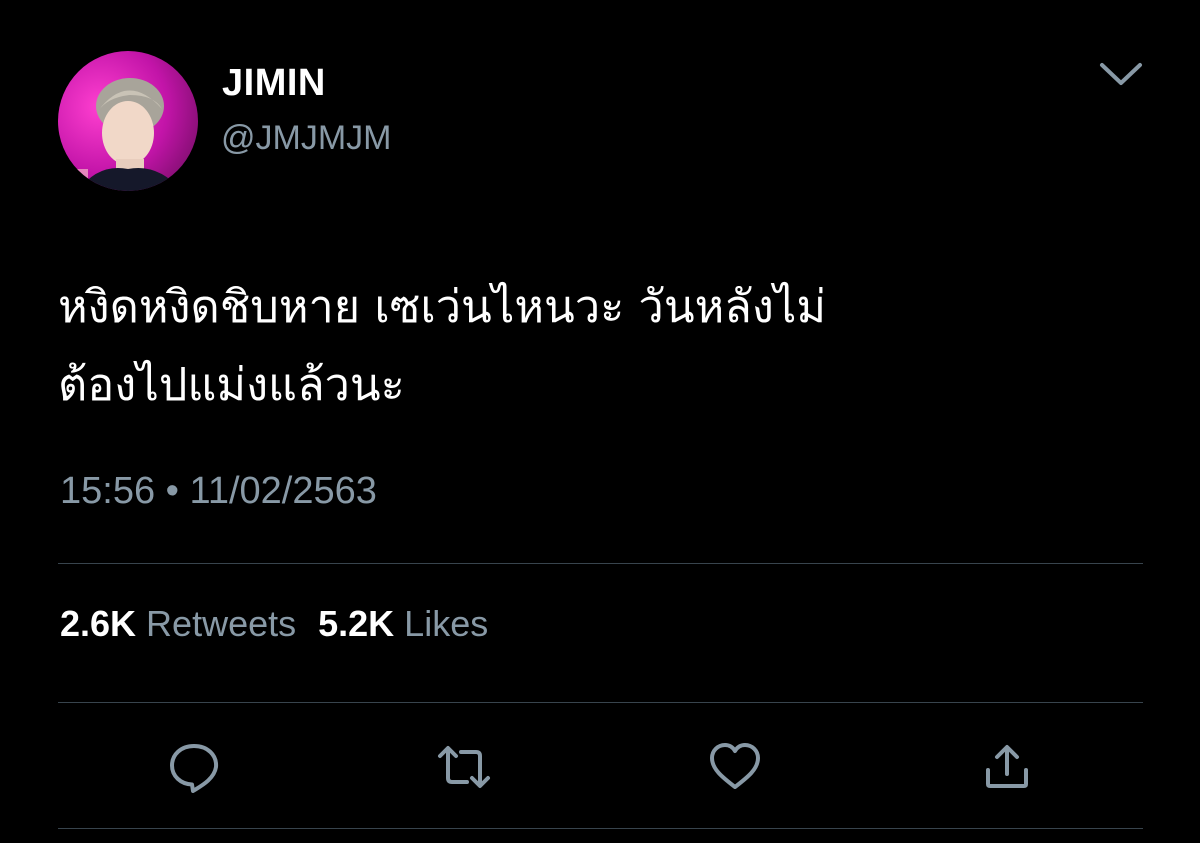 The width and height of the screenshot is (1200, 843). I want to click on tweet-date: 11/02/2563, so click(283, 491).